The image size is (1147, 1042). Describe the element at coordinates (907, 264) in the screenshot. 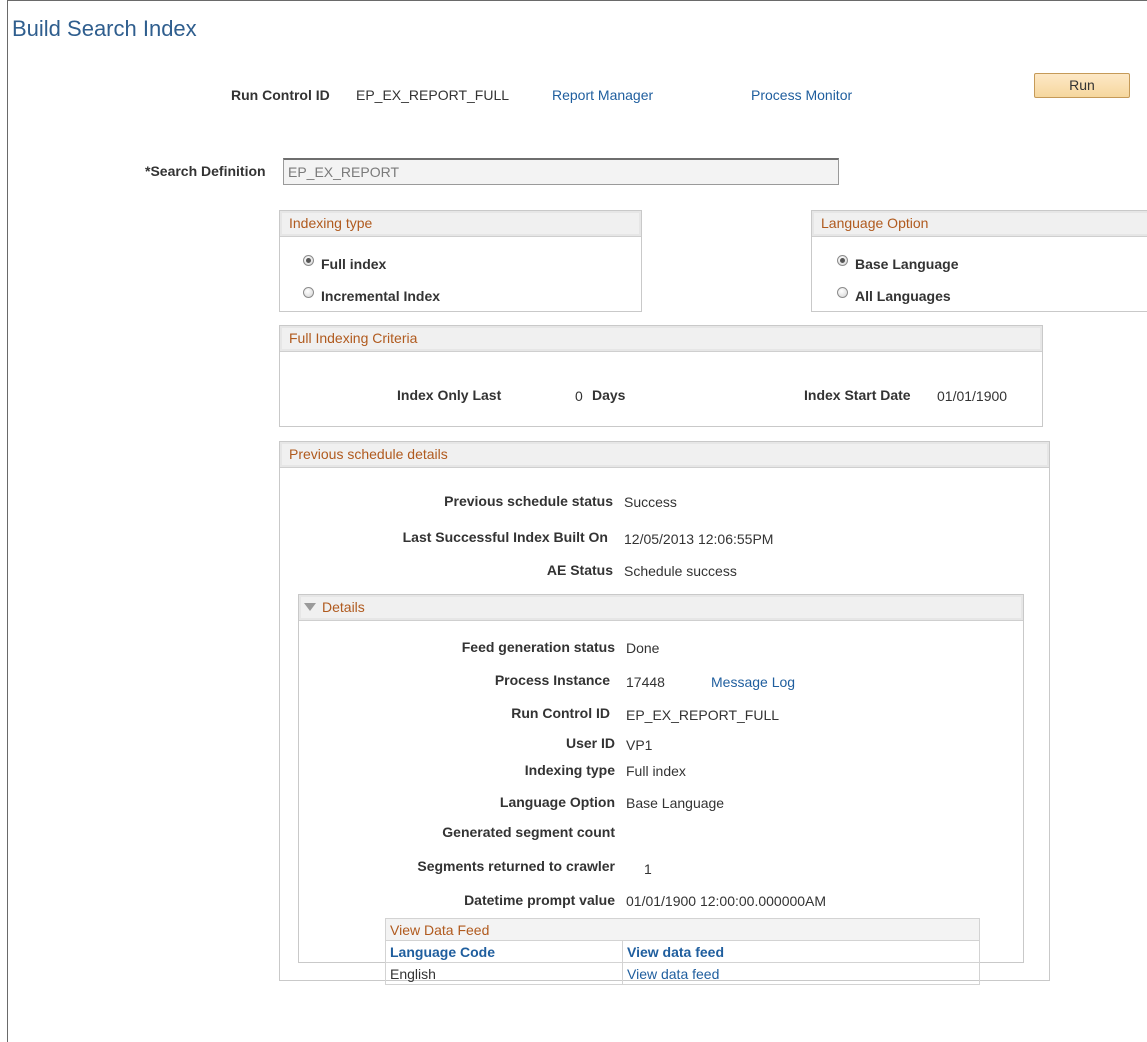

I see `base-language-label: Base Language` at that location.